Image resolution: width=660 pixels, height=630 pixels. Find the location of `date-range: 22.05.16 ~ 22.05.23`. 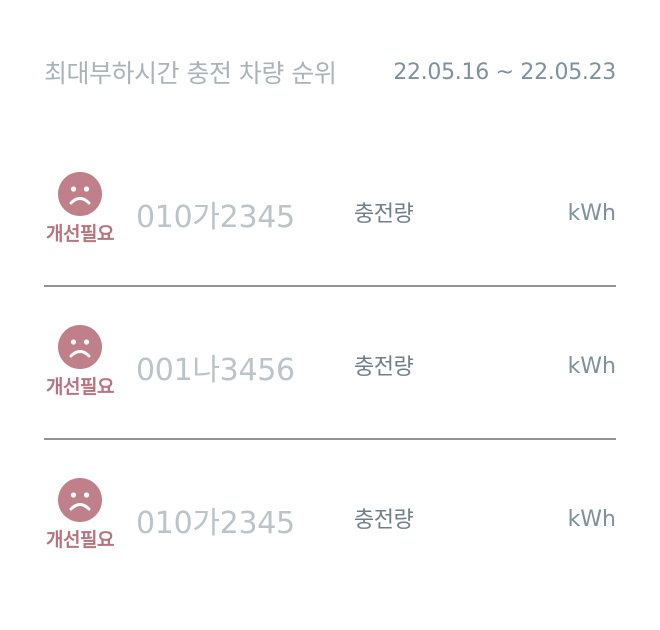

date-range: 22.05.16 ~ 22.05.23 is located at coordinates (504, 72).